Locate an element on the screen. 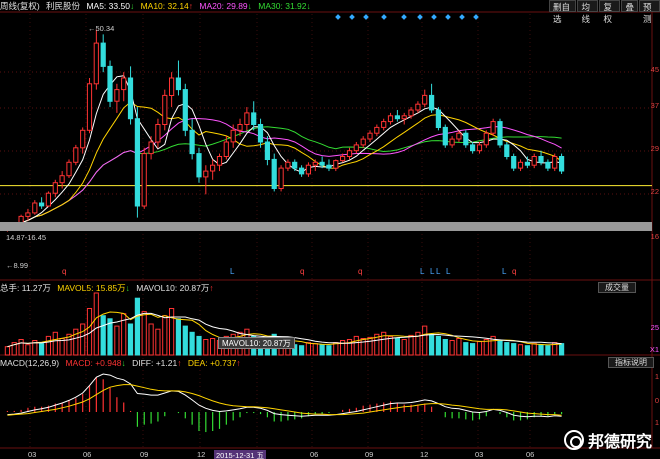 Image resolution: width=660 pixels, height=459 pixels. remove-watchlist-button: 删自选 is located at coordinates (563, 12).